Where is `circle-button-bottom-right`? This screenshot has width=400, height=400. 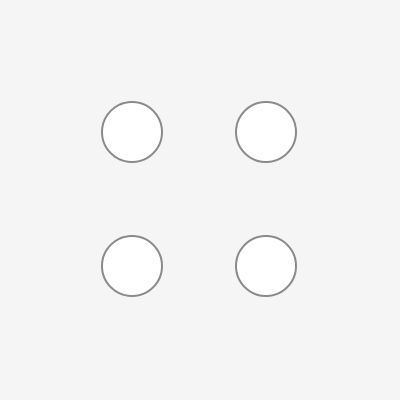
circle-button-bottom-right is located at coordinates (266, 266).